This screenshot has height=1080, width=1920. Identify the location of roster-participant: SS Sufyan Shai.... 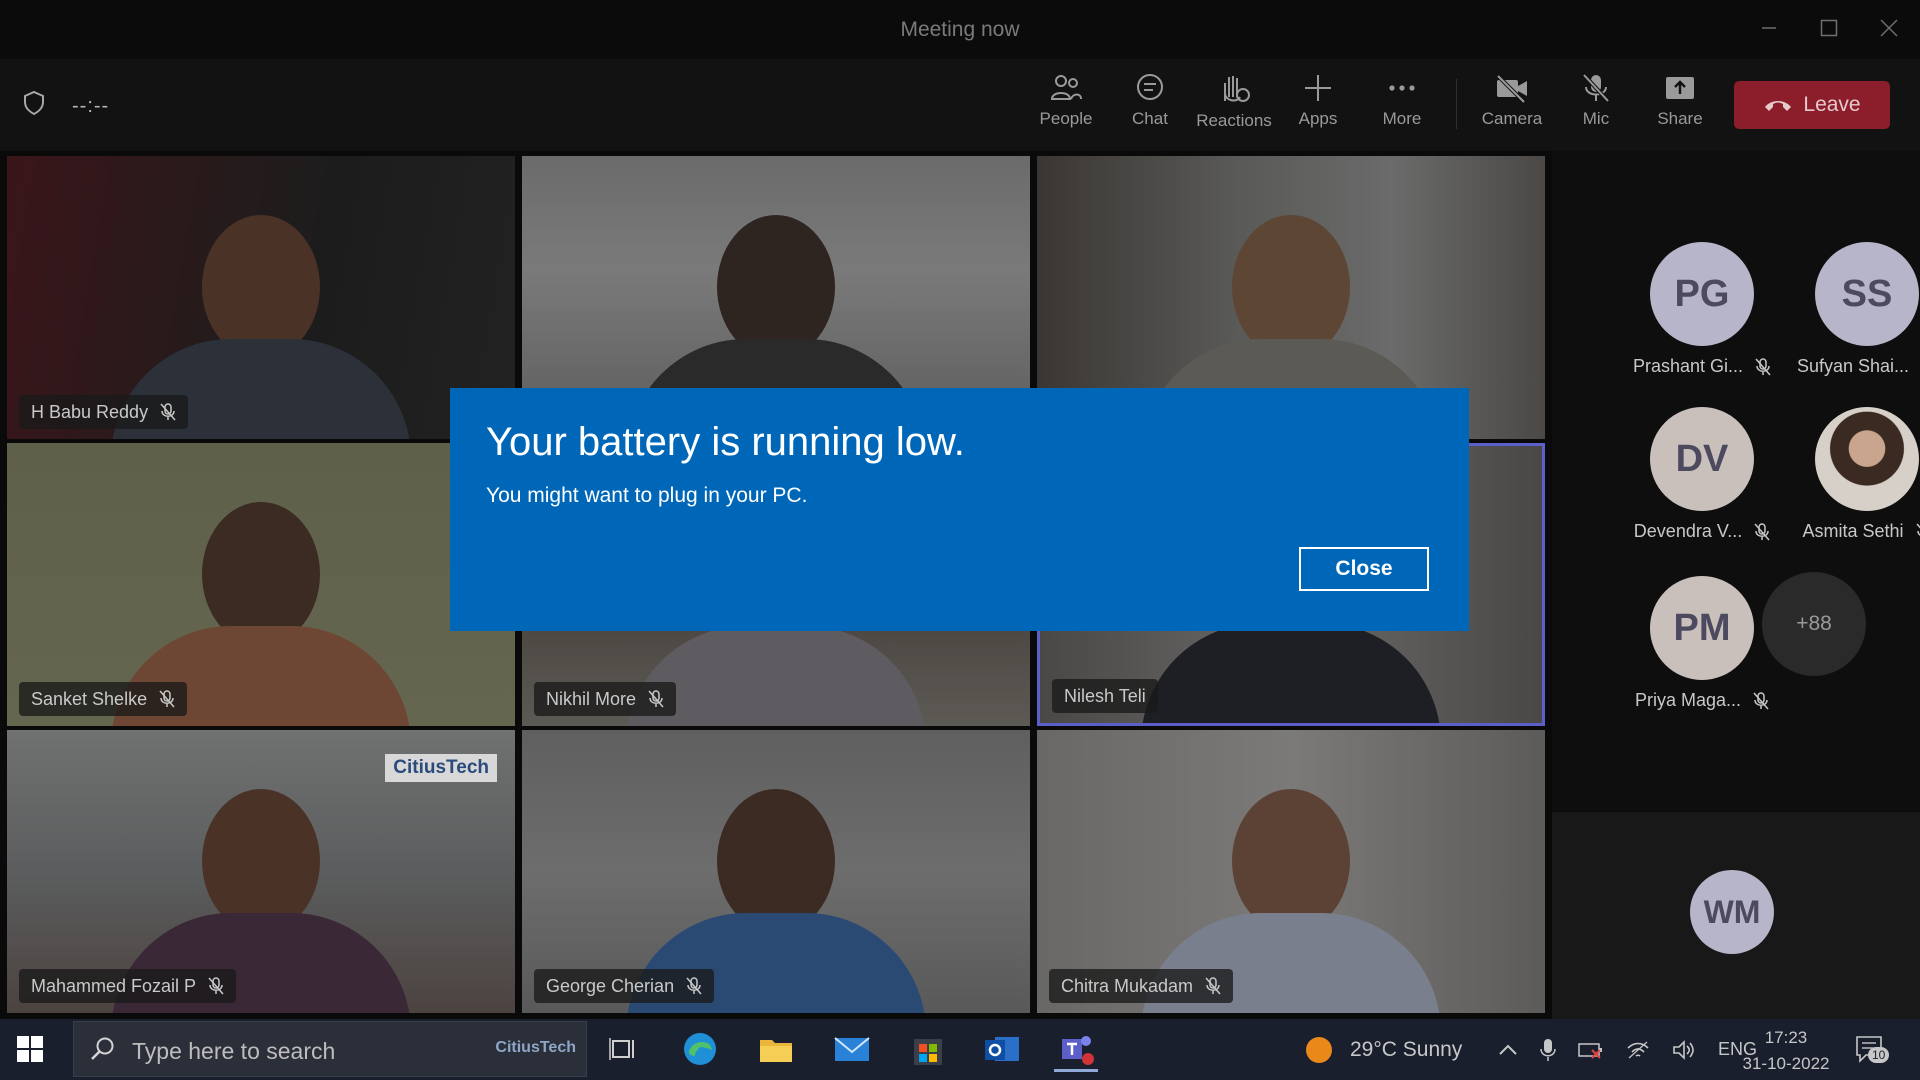
(1851, 309).